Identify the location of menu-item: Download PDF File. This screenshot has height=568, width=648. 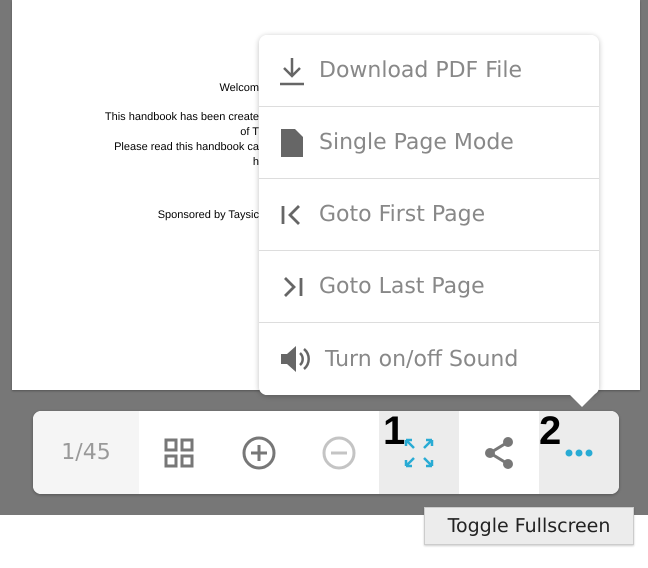
(429, 71).